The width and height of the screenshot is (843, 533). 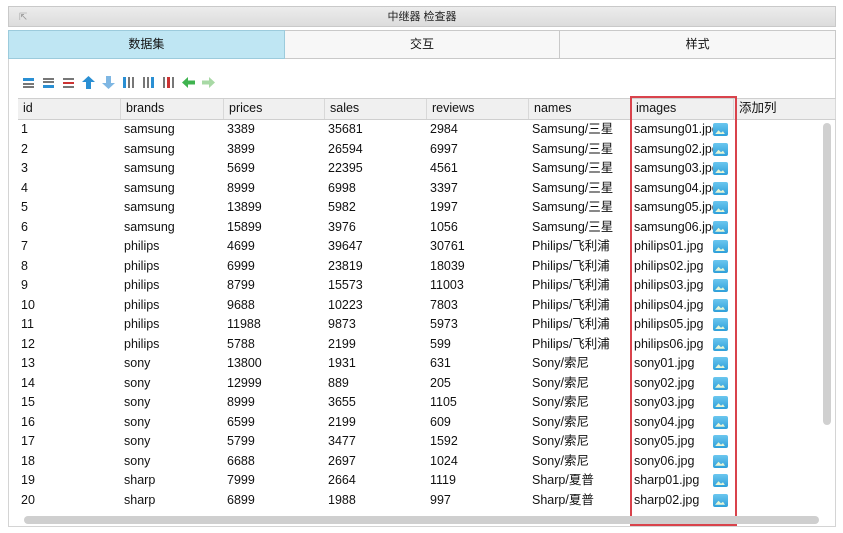 I want to click on cell-id: 11, so click(x=69, y=325).